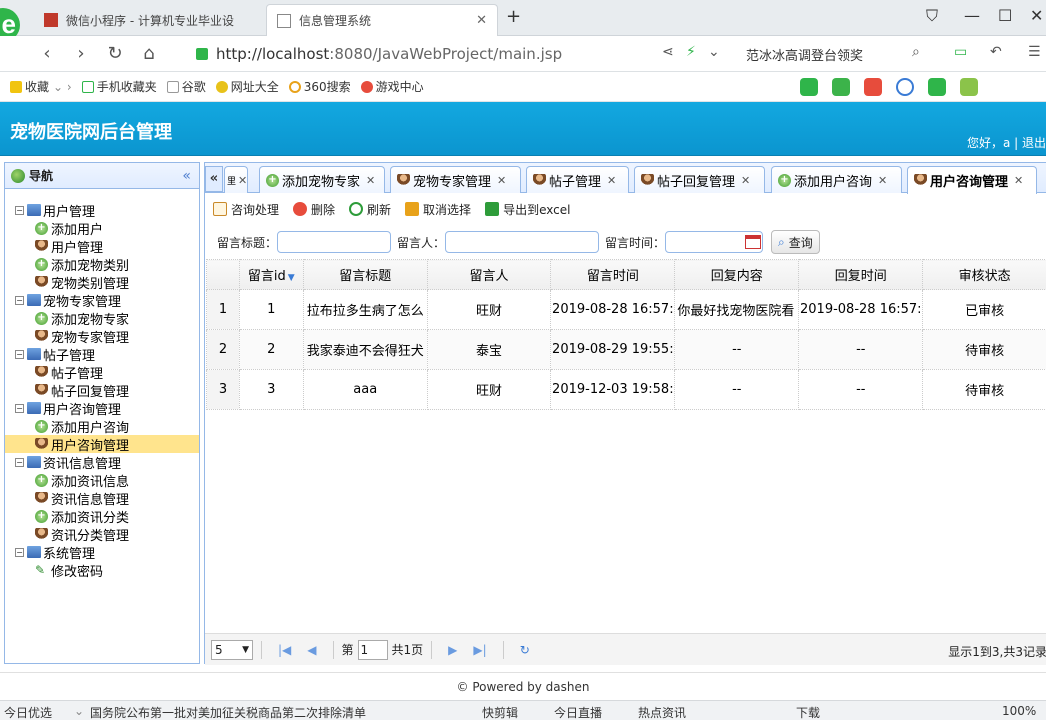 This screenshot has height=720, width=1046. Describe the element at coordinates (937, 87) in the screenshot. I see `gamepad-icon` at that location.